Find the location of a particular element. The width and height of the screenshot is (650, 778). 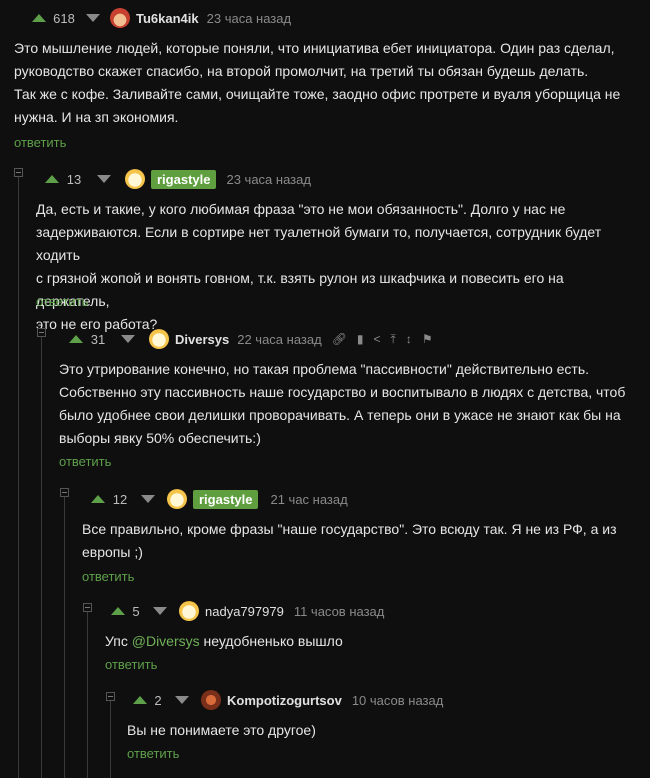

comment-header: 5 nadya797979 11 часов назад is located at coordinates (244, 611).